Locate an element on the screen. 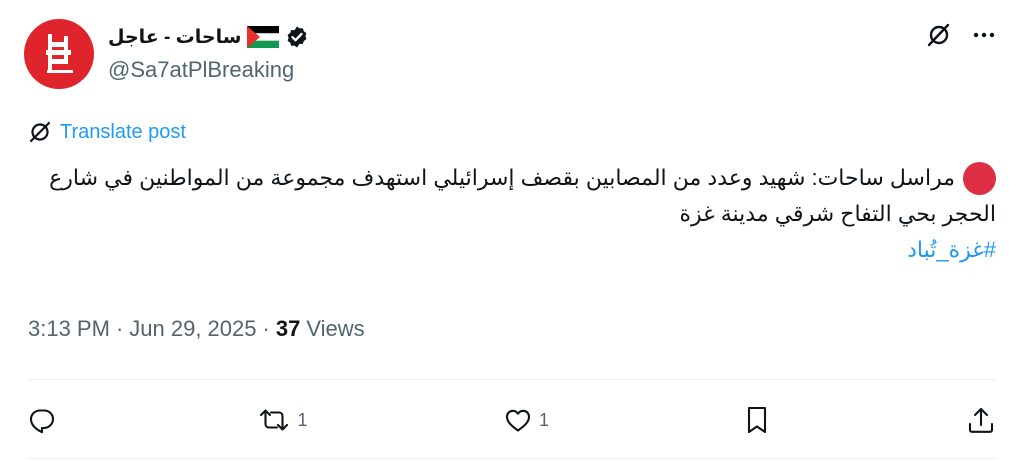 This screenshot has height=461, width=1024. post-action-bar: 1 1 is located at coordinates (512, 420).